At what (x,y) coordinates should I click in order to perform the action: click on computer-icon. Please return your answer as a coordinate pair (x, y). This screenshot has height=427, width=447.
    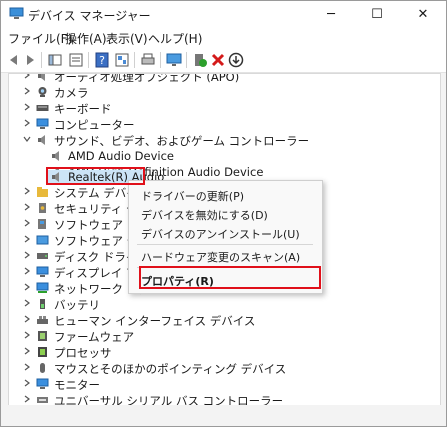
    Looking at the image, I should click on (42, 123).